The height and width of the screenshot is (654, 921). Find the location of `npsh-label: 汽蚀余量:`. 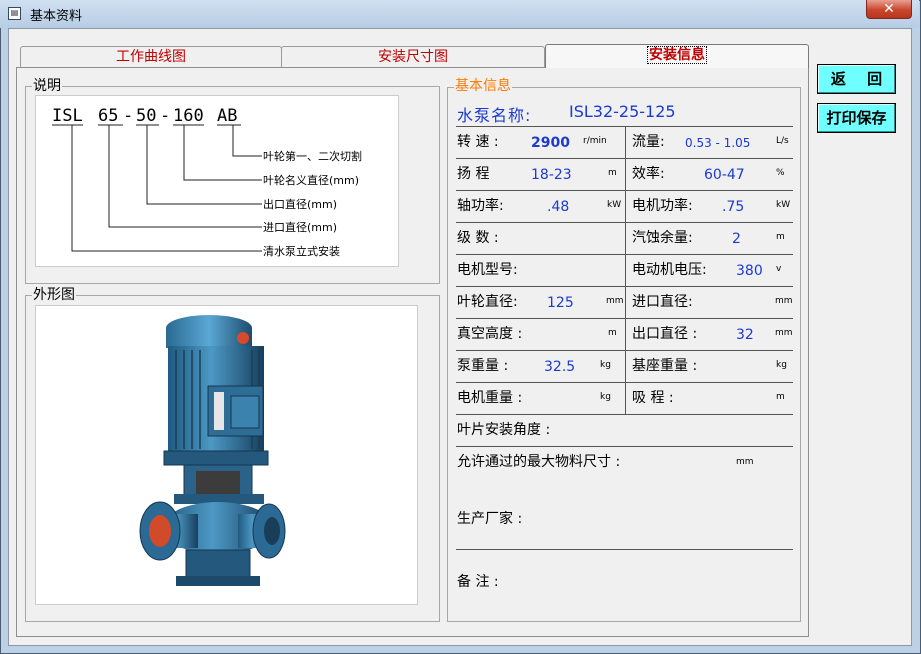

npsh-label: 汽蚀余量: is located at coordinates (662, 238).